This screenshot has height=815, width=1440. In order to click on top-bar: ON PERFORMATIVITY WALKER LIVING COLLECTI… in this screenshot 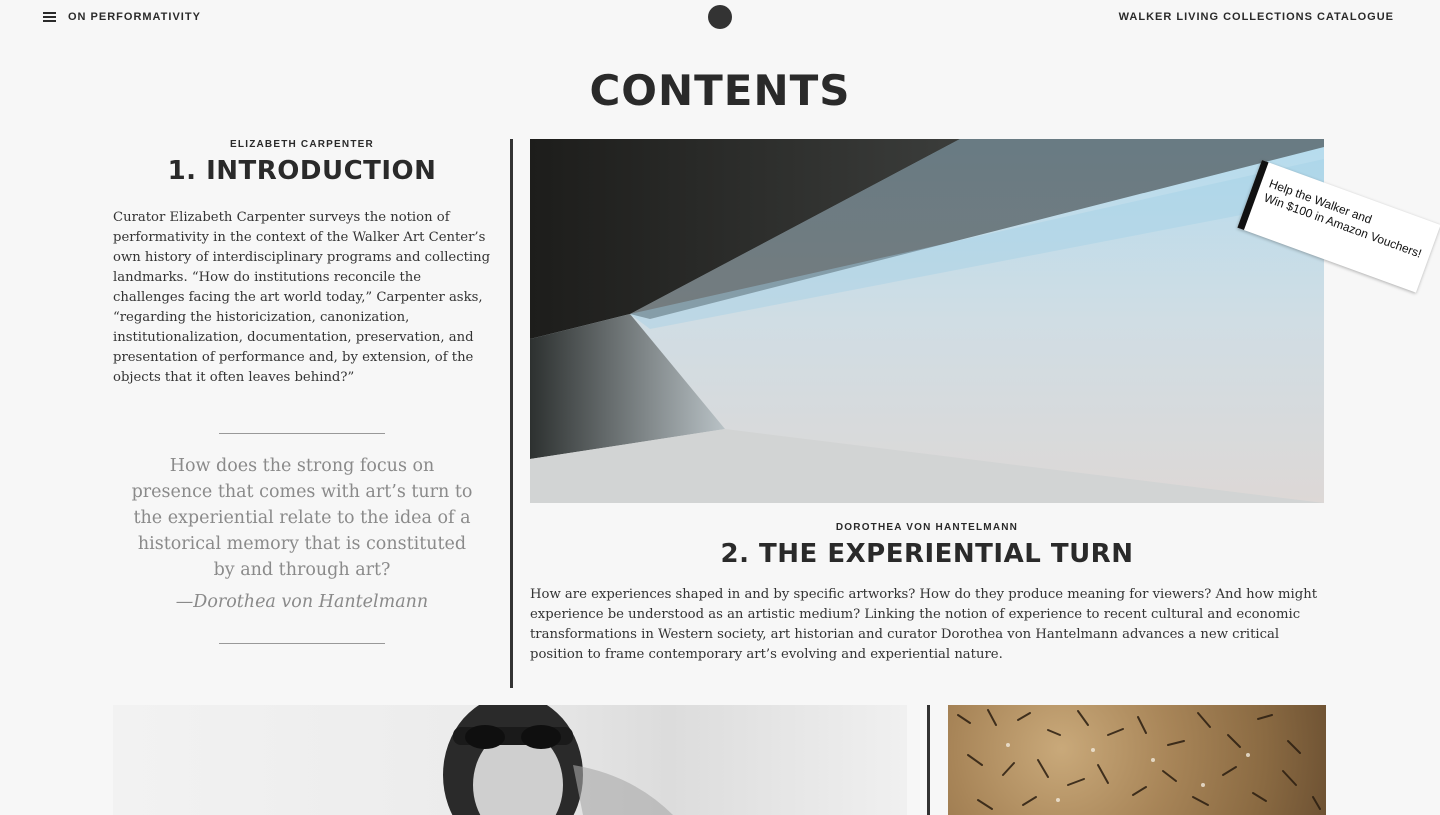, I will do `click(720, 18)`.